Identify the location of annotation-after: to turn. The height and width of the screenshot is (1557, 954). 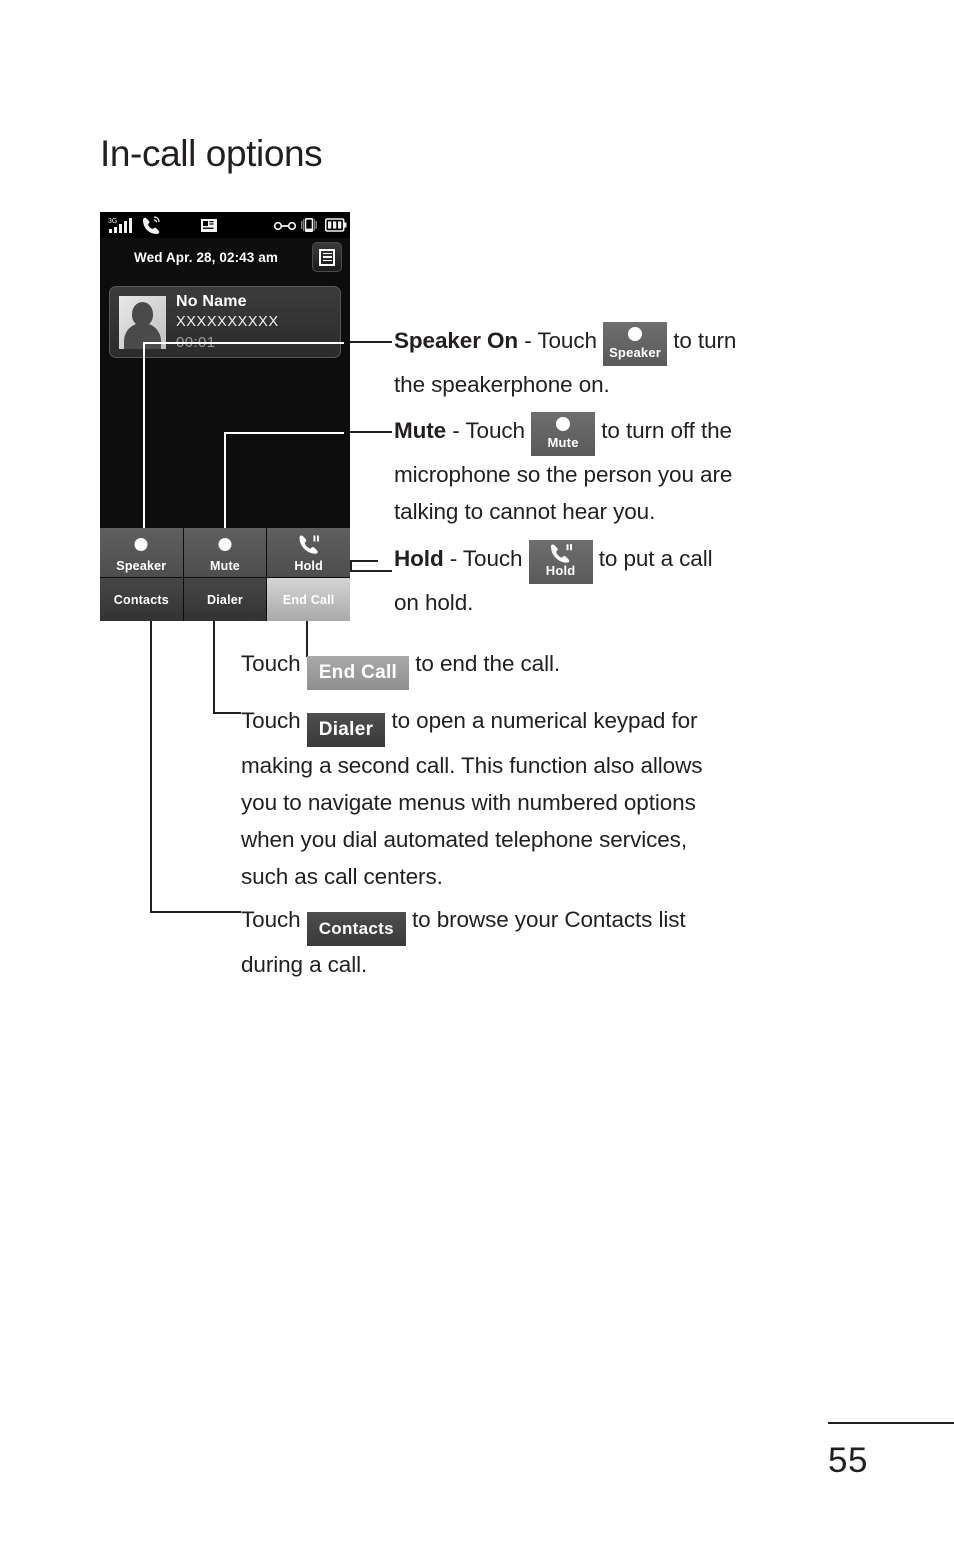
(702, 340).